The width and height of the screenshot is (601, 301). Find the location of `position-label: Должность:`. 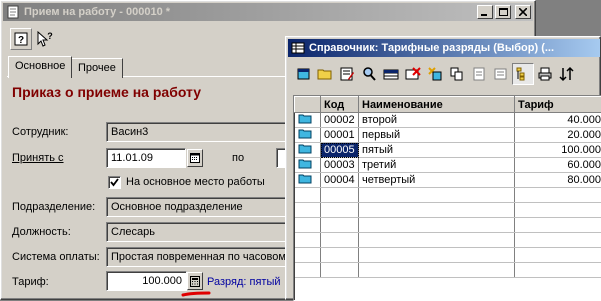

position-label: Должность: is located at coordinates (41, 232).